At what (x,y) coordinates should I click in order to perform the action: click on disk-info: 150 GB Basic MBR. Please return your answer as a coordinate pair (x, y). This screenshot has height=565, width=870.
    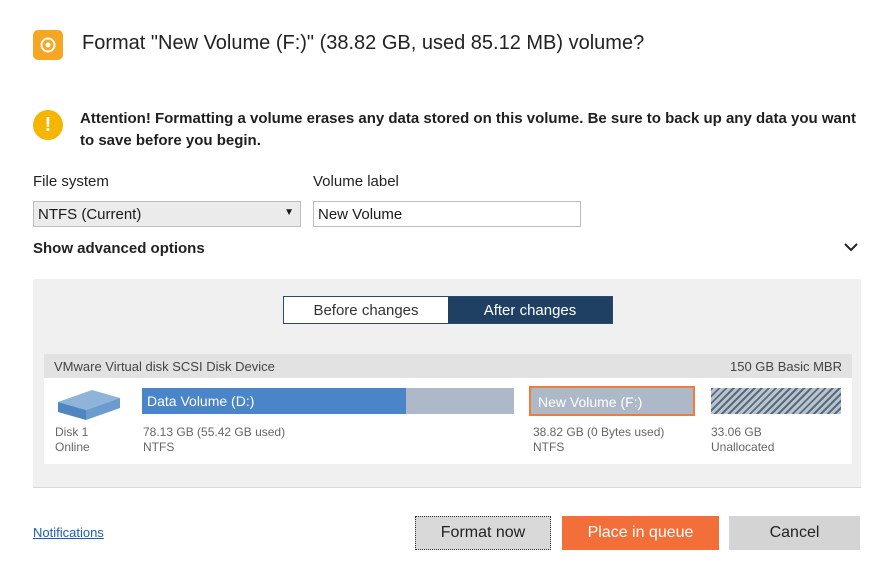
    Looking at the image, I should click on (786, 366).